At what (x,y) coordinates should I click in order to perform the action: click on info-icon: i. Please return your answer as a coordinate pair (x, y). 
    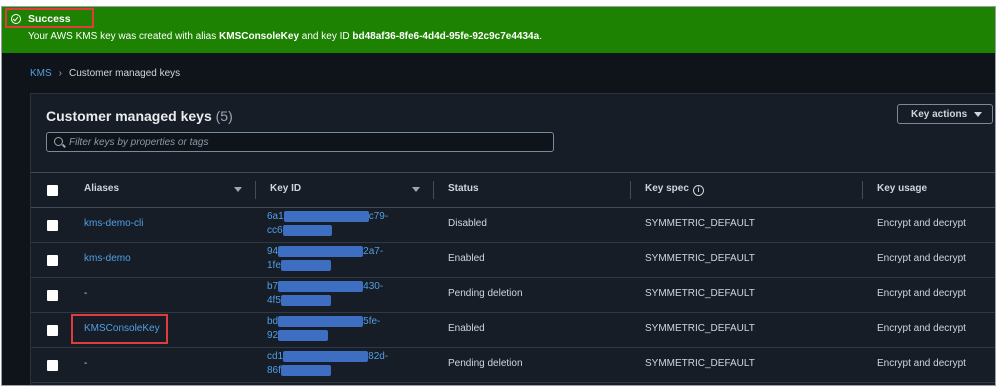
    Looking at the image, I should click on (698, 190).